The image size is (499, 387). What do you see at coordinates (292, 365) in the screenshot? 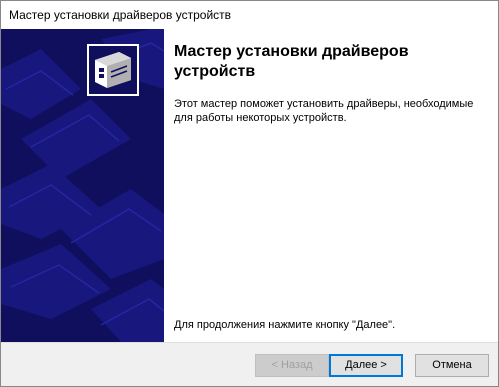
I see `back-button: < Назад` at bounding box center [292, 365].